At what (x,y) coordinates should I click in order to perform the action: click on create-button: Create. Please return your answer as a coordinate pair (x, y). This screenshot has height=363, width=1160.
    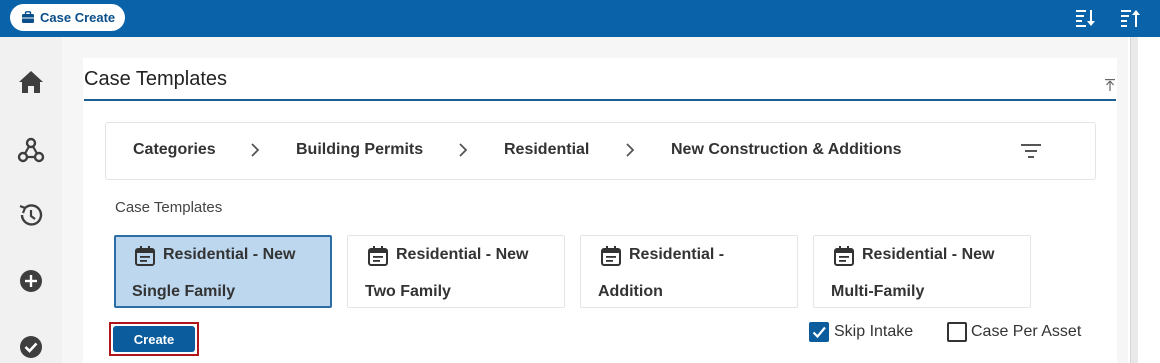
    Looking at the image, I should click on (154, 339).